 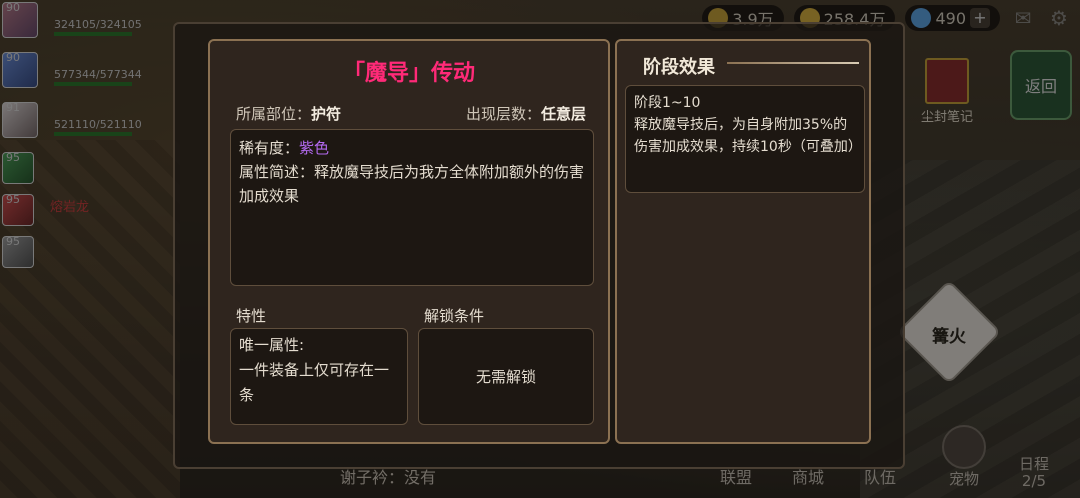 I want to click on rune-rarity: 稀有度：紫色, so click(x=412, y=148).